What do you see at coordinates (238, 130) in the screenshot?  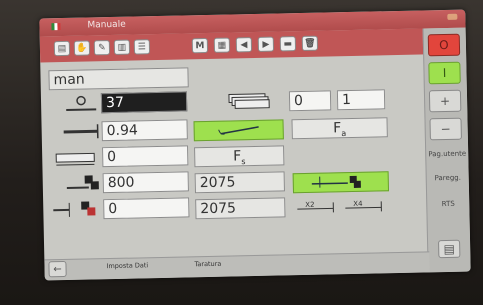 I see `bend-mode-button` at bounding box center [238, 130].